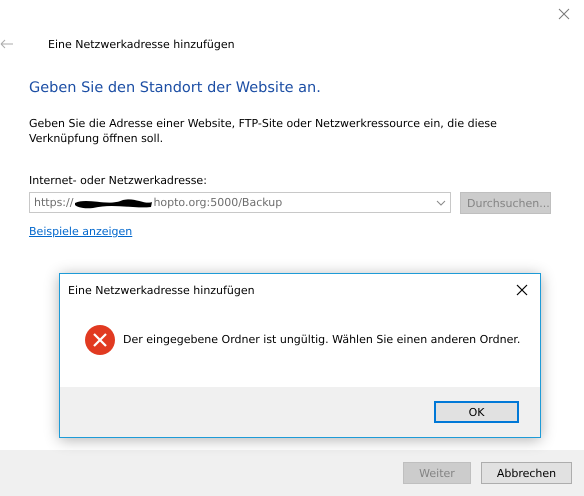 This screenshot has height=496, width=584. What do you see at coordinates (263, 131) in the screenshot?
I see `description-text: Geben Sie die Adresse einer Website, FTP-Site oder Netzwerkressource ein, die diese Verknüpfung öffnen soll.` at bounding box center [263, 131].